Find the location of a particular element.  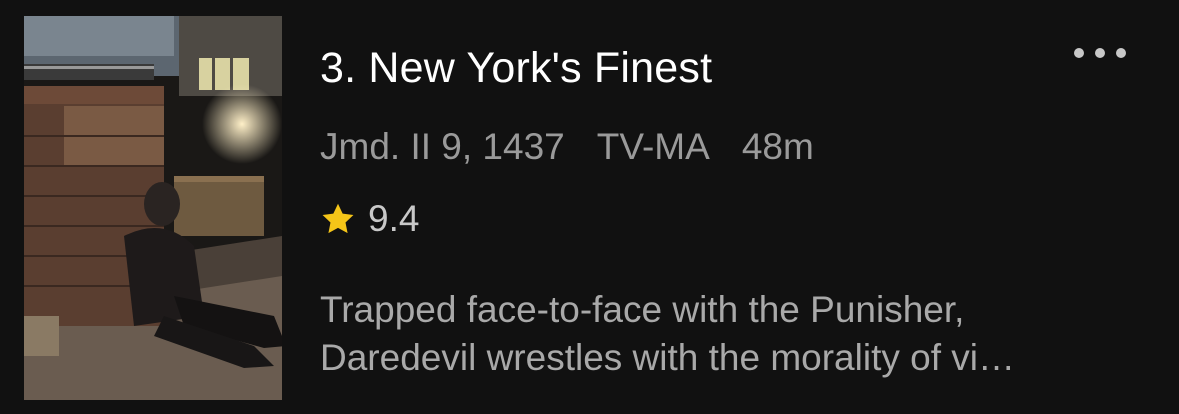

star-icon is located at coordinates (338, 218).